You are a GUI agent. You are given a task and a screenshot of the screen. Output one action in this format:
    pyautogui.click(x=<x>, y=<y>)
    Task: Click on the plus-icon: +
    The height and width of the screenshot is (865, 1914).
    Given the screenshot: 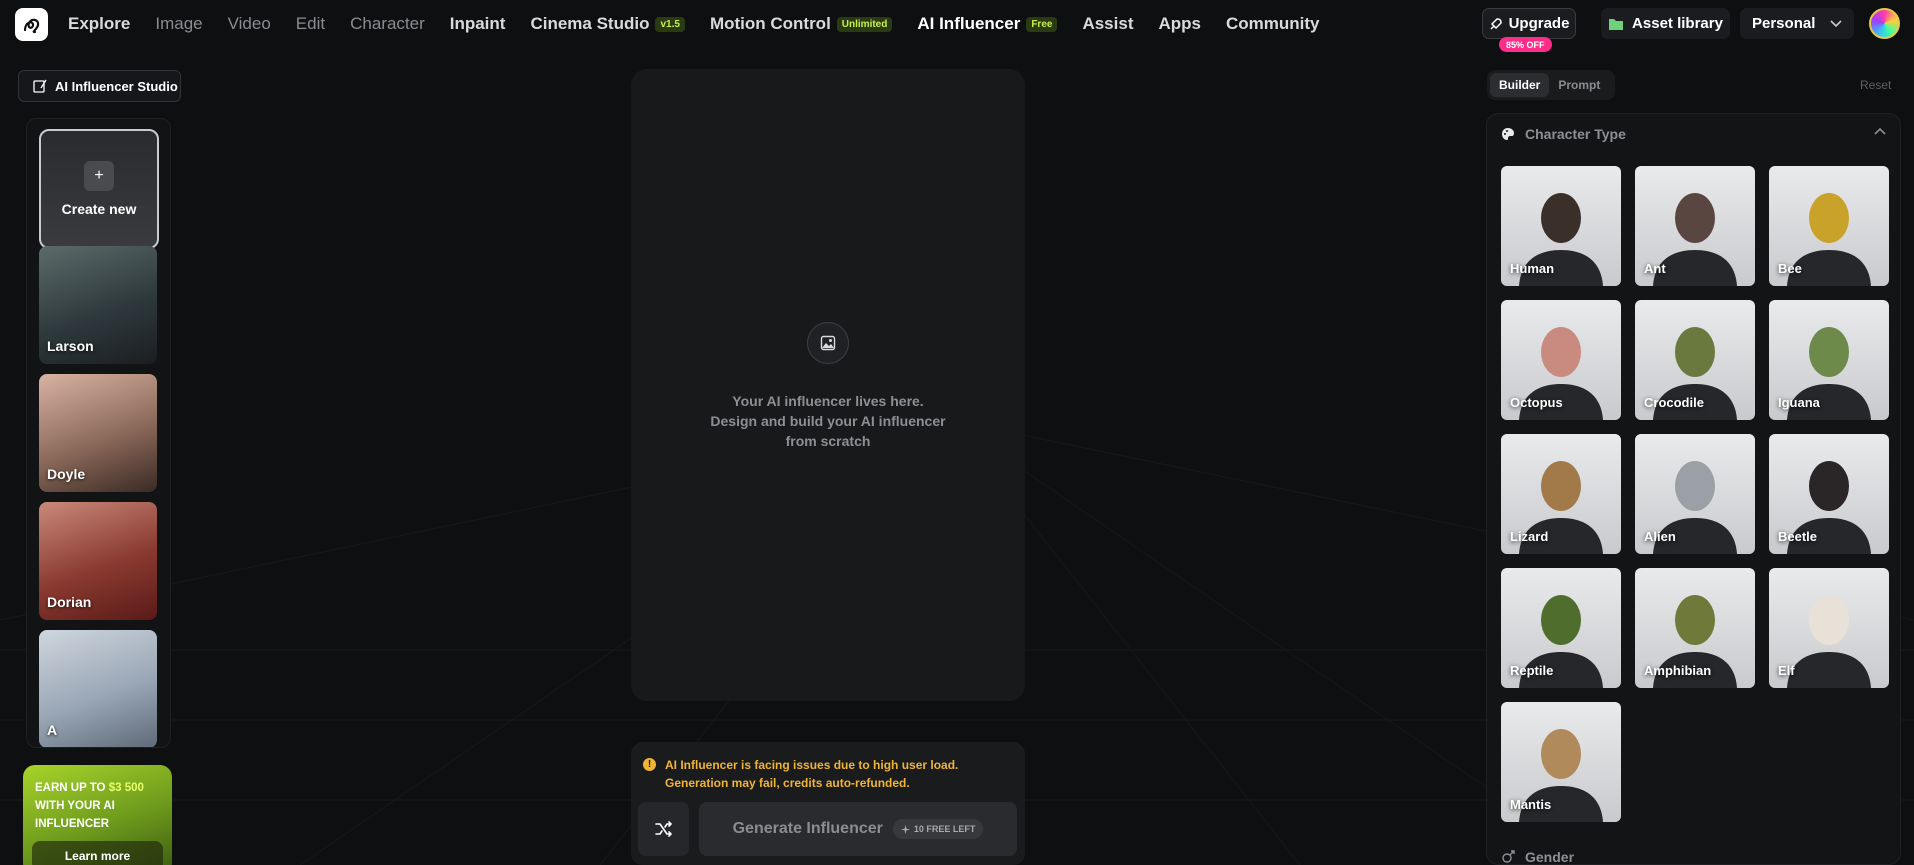 What is the action you would take?
    pyautogui.click(x=99, y=176)
    